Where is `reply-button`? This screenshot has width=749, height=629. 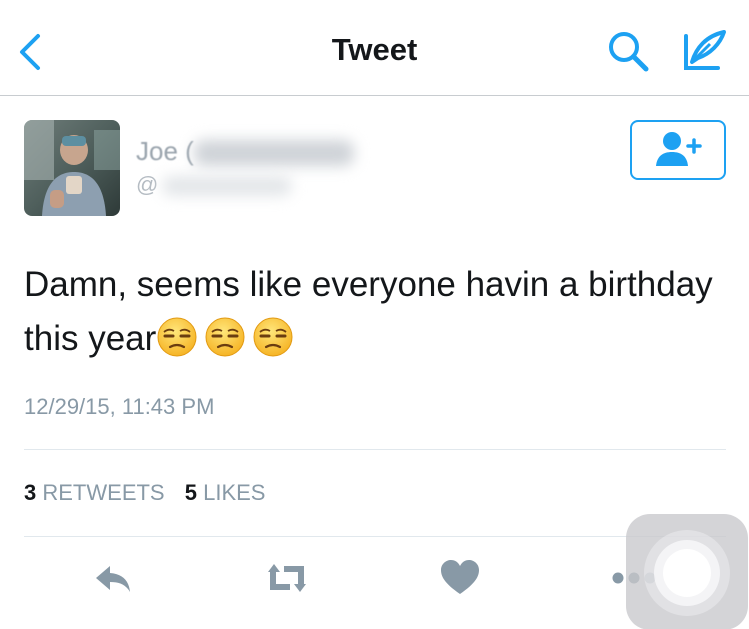
reply-button is located at coordinates (113, 578).